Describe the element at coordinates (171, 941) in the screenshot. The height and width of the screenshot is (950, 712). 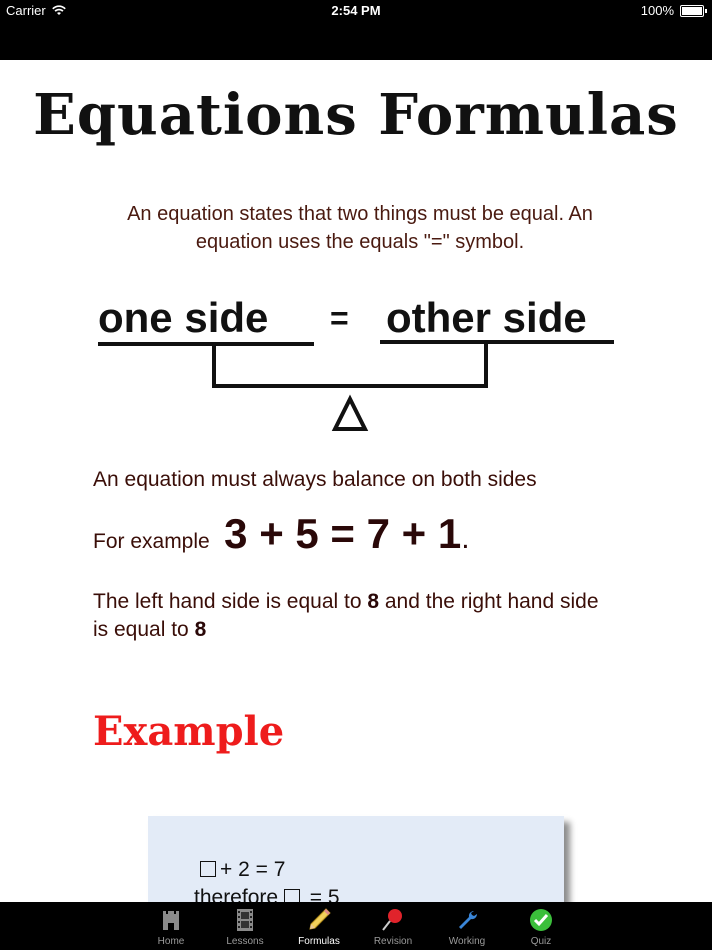
I see `tab-home-label: Home` at that location.